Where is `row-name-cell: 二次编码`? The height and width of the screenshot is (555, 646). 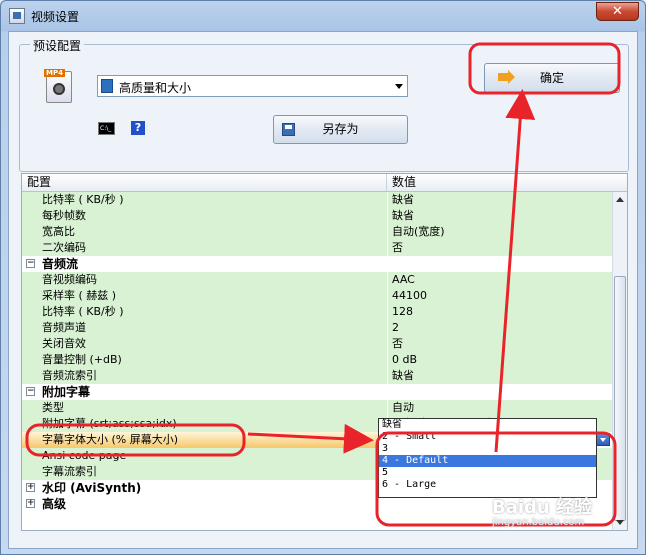
row-name-cell: 二次编码 is located at coordinates (204, 248).